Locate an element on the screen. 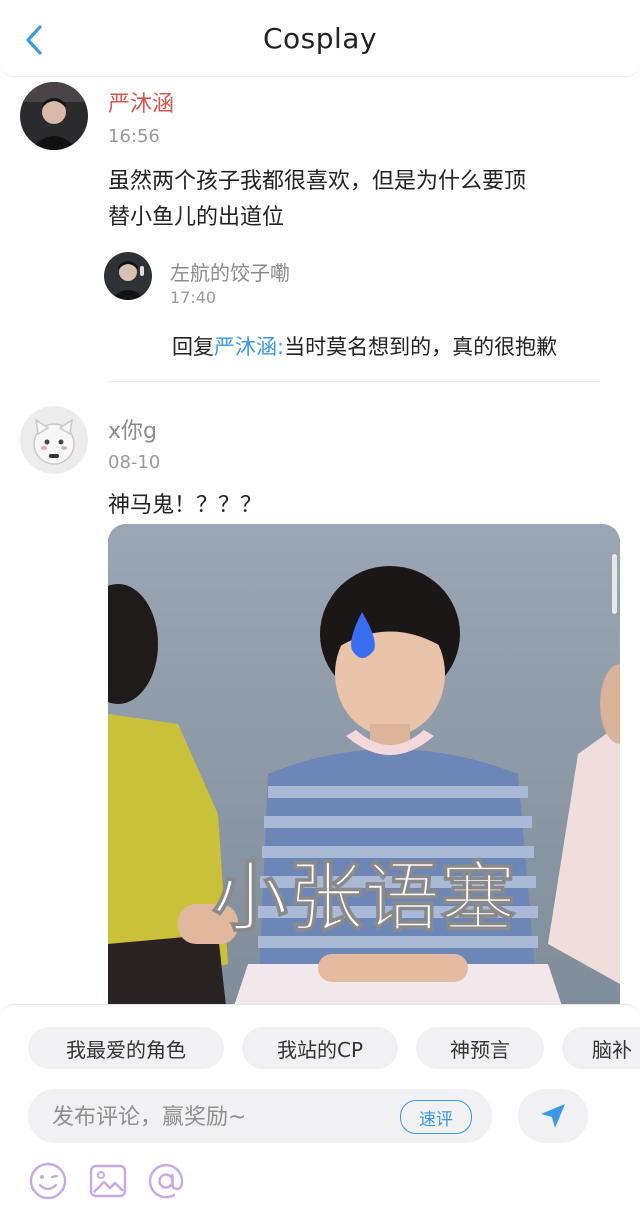 The width and height of the screenshot is (640, 1225). page-title: Cosplay is located at coordinates (320, 38).